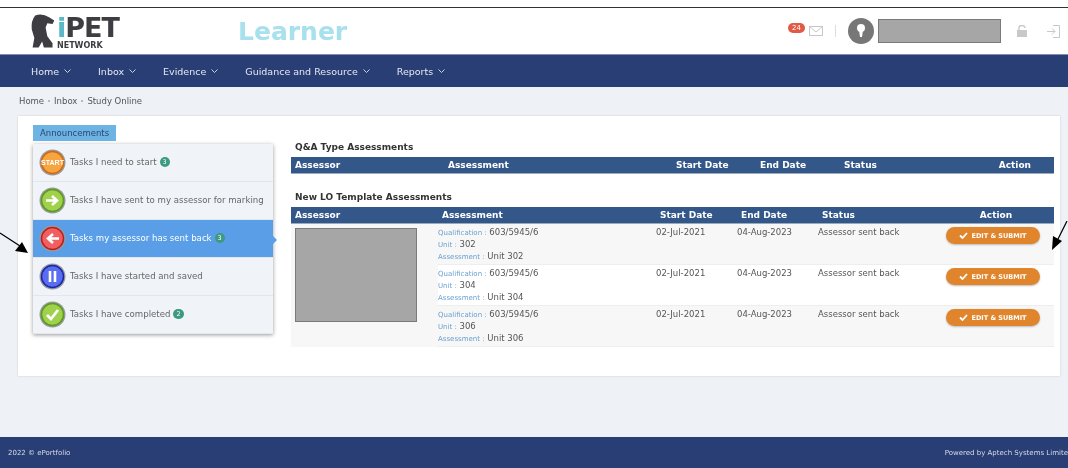  I want to click on task-menu-label: Tasks I have started and saved, so click(136, 276).